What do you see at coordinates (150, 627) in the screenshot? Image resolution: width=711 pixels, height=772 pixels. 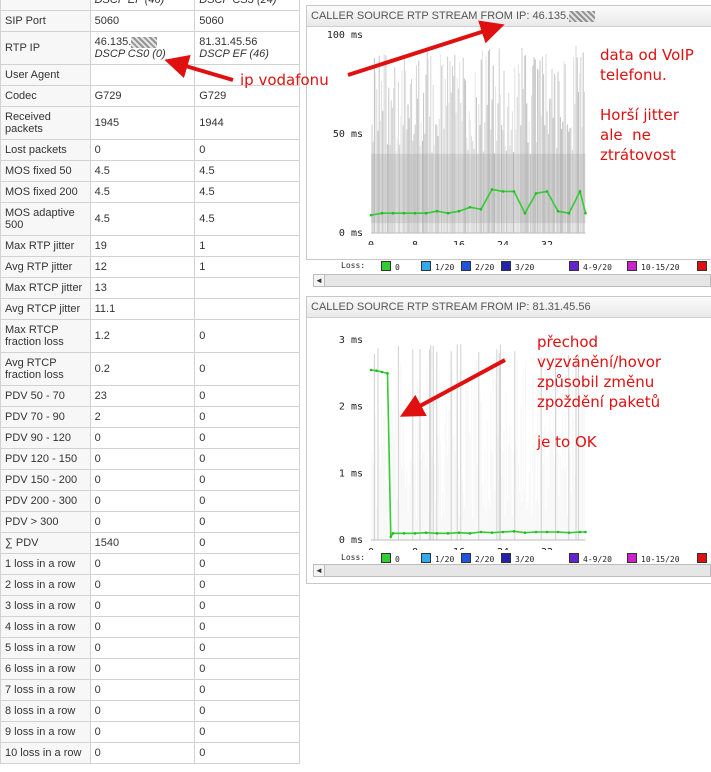 I see `table-row: 4 loss in a row 0 0` at bounding box center [150, 627].